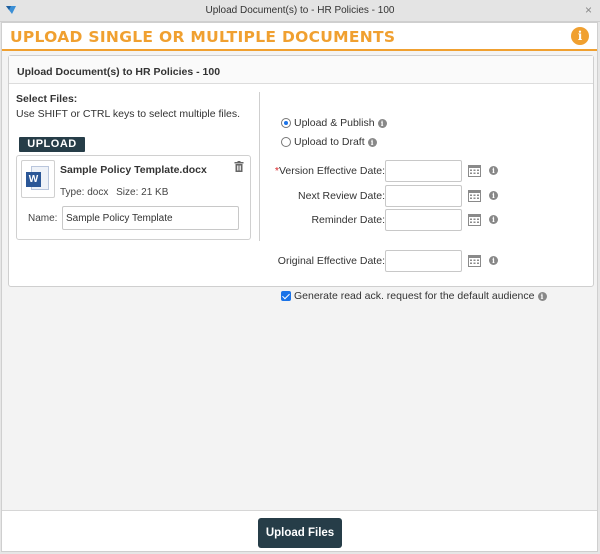  I want to click on upload-files-button: Upload Files, so click(300, 533).